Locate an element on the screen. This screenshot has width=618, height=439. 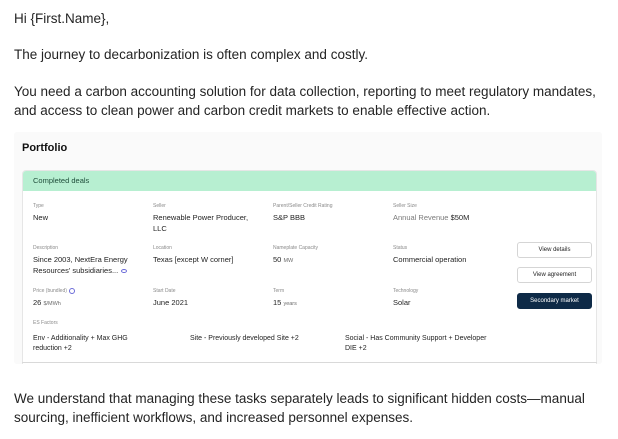
price-unit: $/MWh is located at coordinates (52, 304).